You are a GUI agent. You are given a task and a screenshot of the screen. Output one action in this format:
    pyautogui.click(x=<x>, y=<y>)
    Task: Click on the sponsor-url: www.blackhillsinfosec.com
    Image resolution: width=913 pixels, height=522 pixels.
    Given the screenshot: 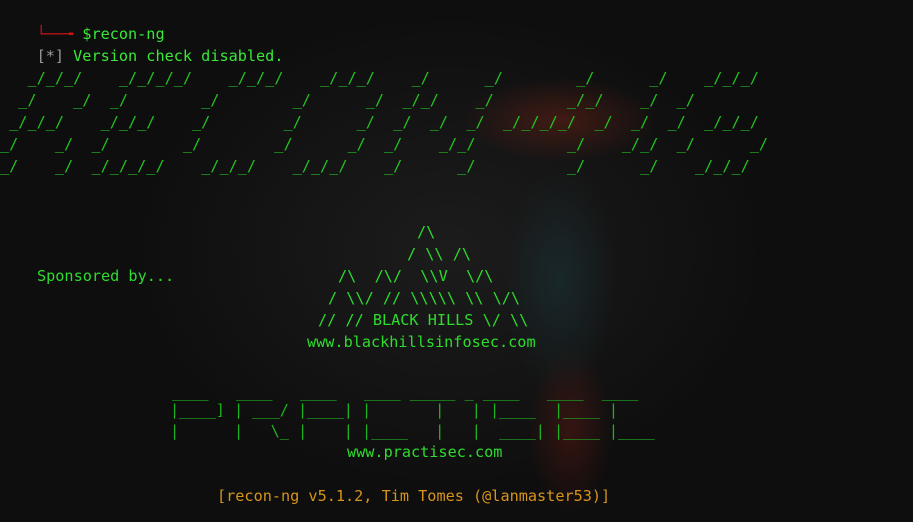 What is the action you would take?
    pyautogui.click(x=421, y=342)
    